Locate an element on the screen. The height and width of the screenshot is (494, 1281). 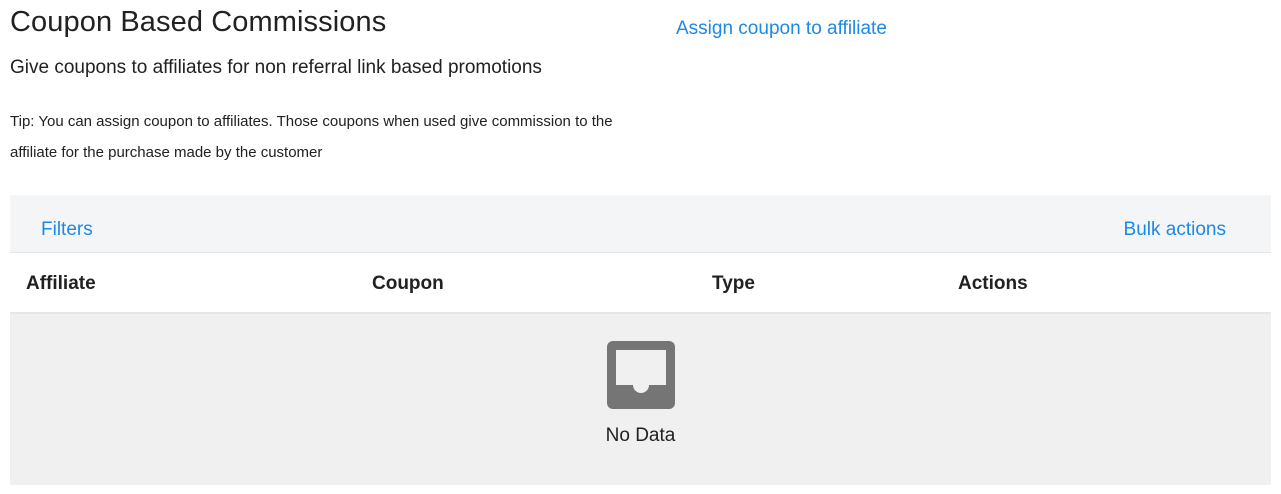
page-title: Coupon Based Commissions is located at coordinates (198, 22).